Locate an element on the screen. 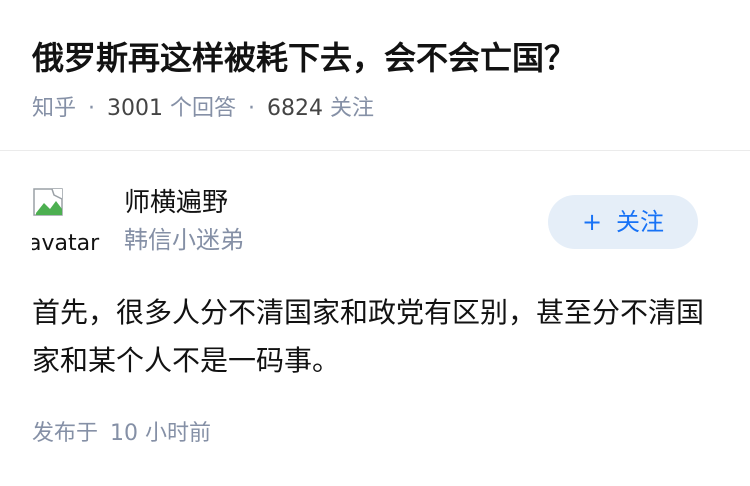 The image size is (750, 486). author-name: 师横遍野 is located at coordinates (176, 203).